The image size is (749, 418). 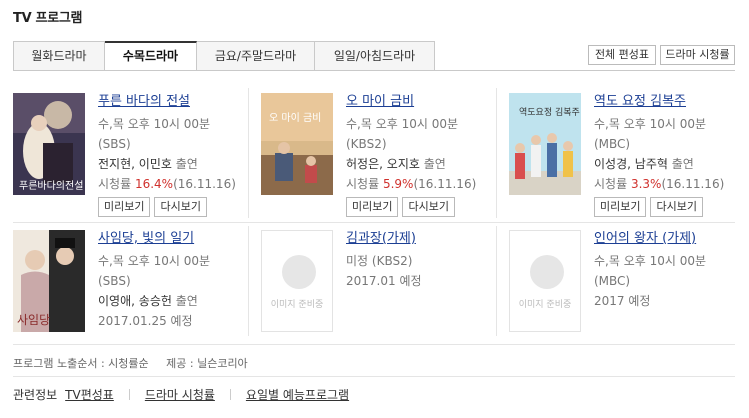 What do you see at coordinates (59, 56) in the screenshot?
I see `tab-mon-tue: 월화드라마` at bounding box center [59, 56].